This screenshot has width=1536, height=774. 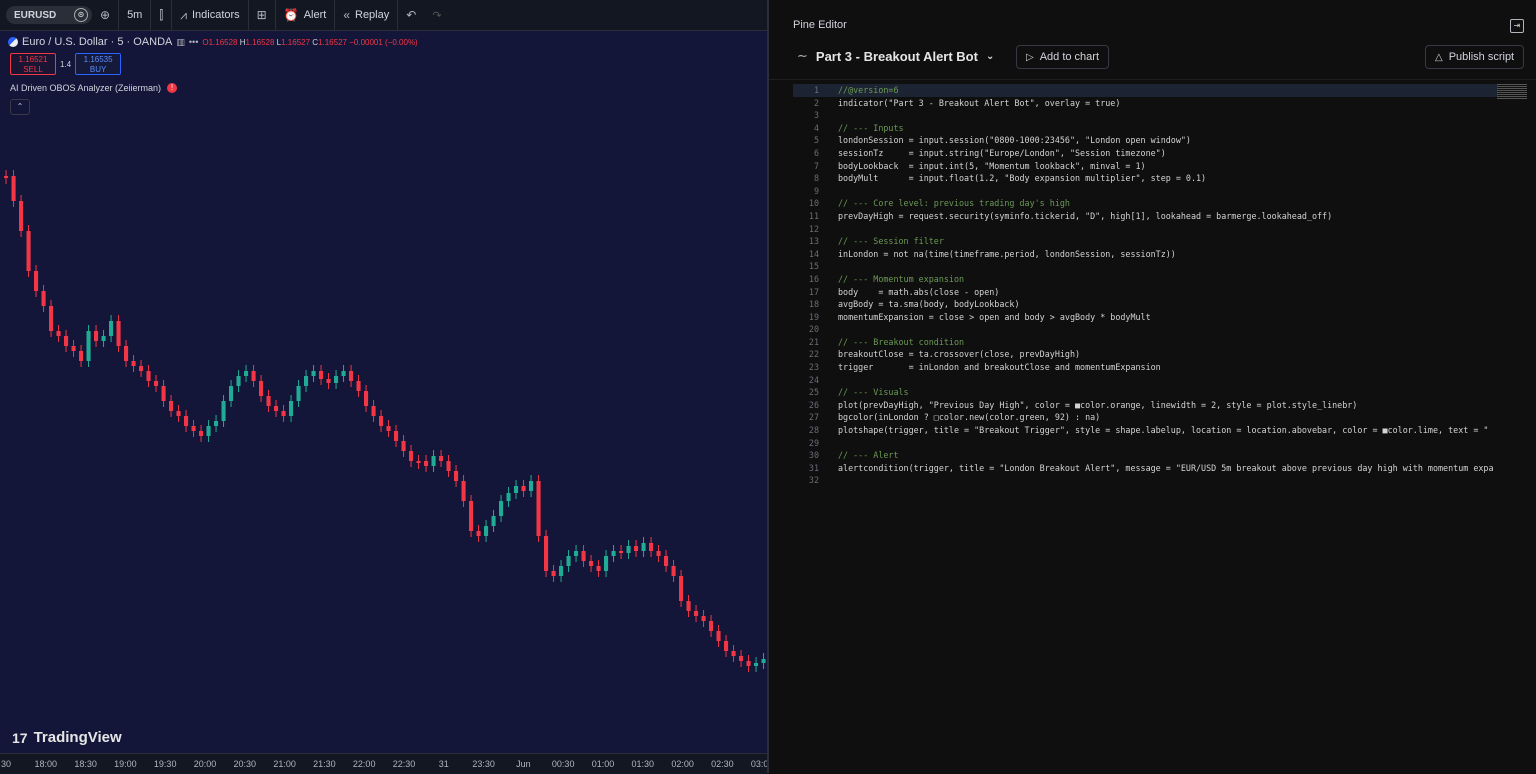 What do you see at coordinates (1063, 57) in the screenshot?
I see `add-to-chart-button: ▷ Add to chart` at bounding box center [1063, 57].